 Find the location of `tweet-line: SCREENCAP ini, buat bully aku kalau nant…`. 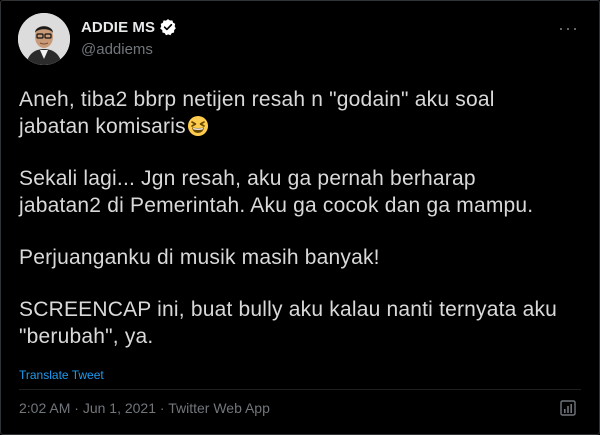

tweet-line: SCREENCAP ini, buat bully aku kalau nant… is located at coordinates (288, 309).